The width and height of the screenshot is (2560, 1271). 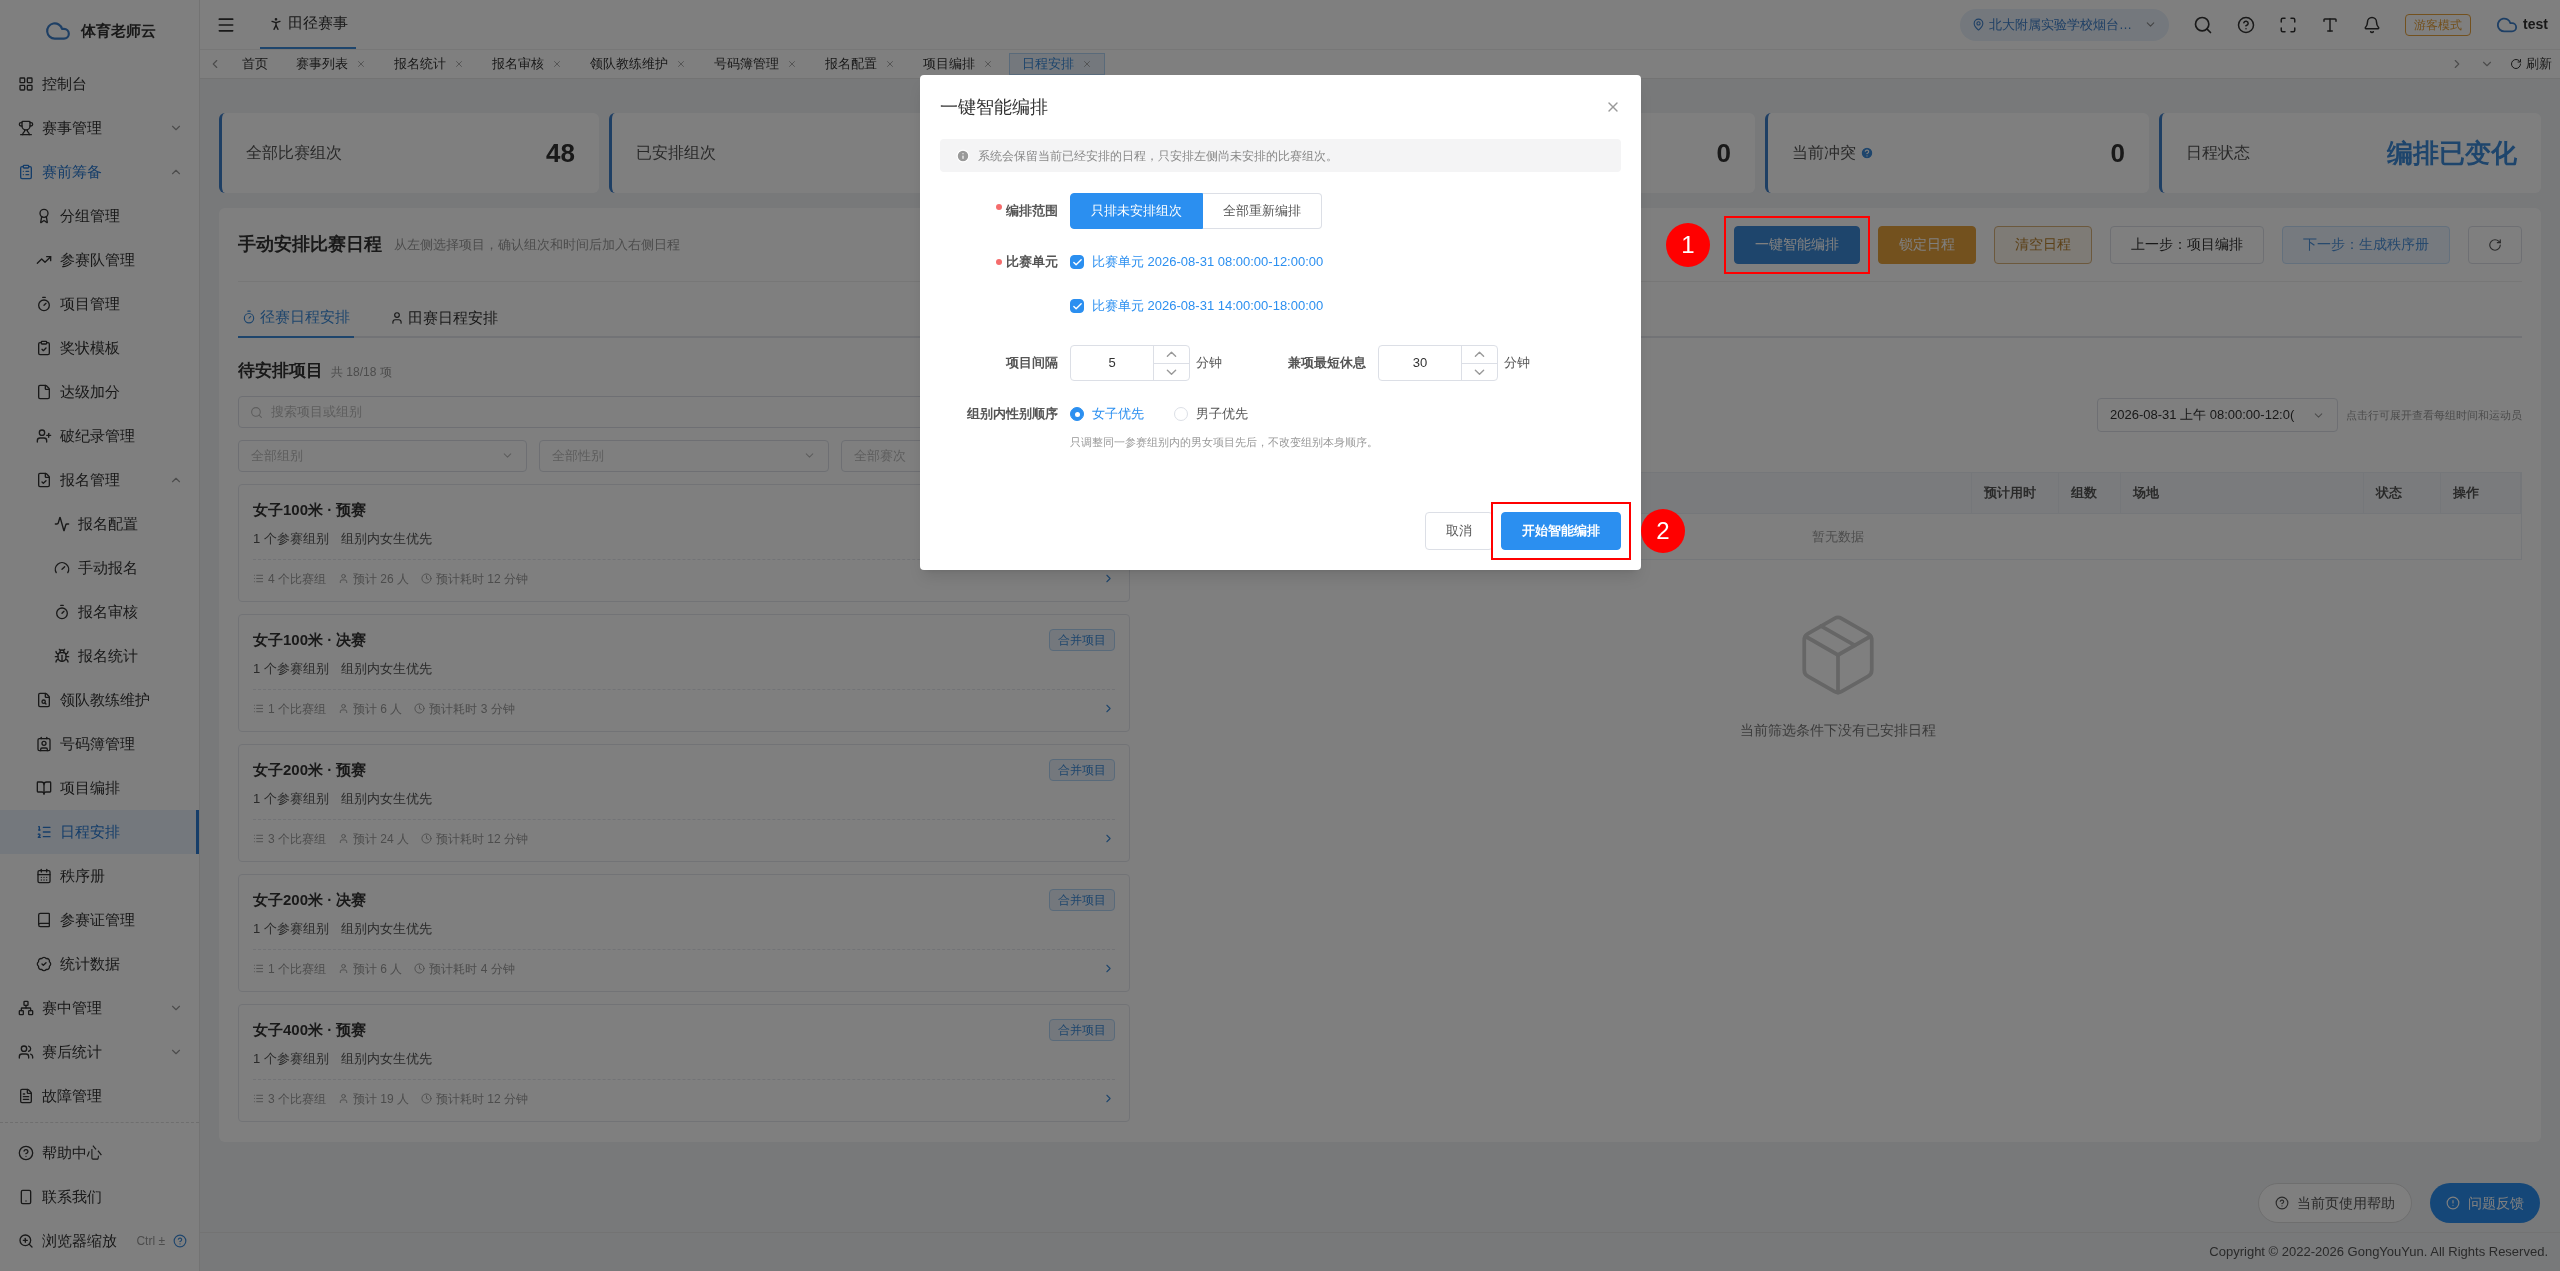 I want to click on sidebar-item: 赛中管理, so click(x=99, y=1008).